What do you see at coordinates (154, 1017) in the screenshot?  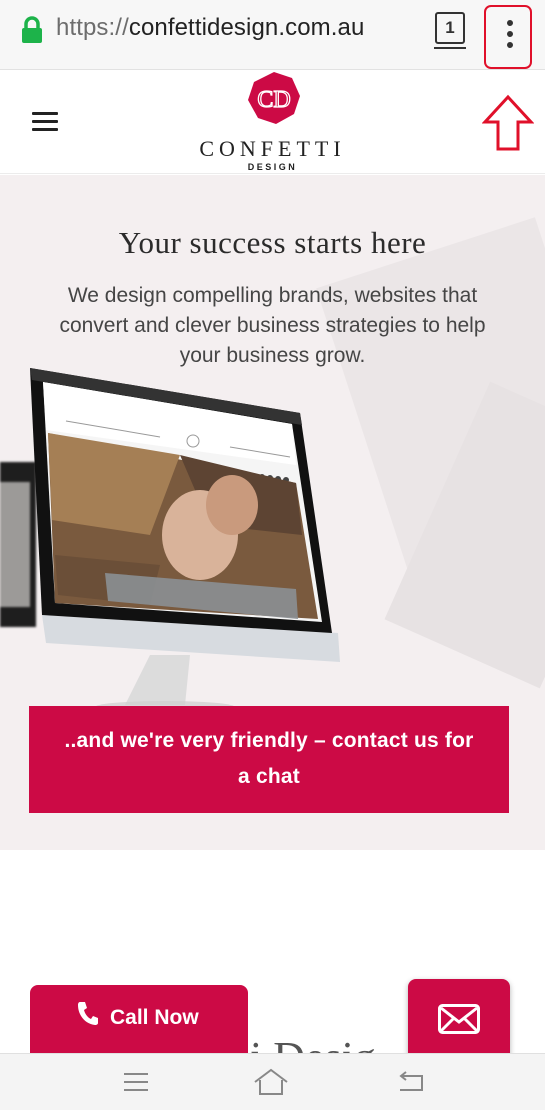 I see `call-now-label: Call Now` at bounding box center [154, 1017].